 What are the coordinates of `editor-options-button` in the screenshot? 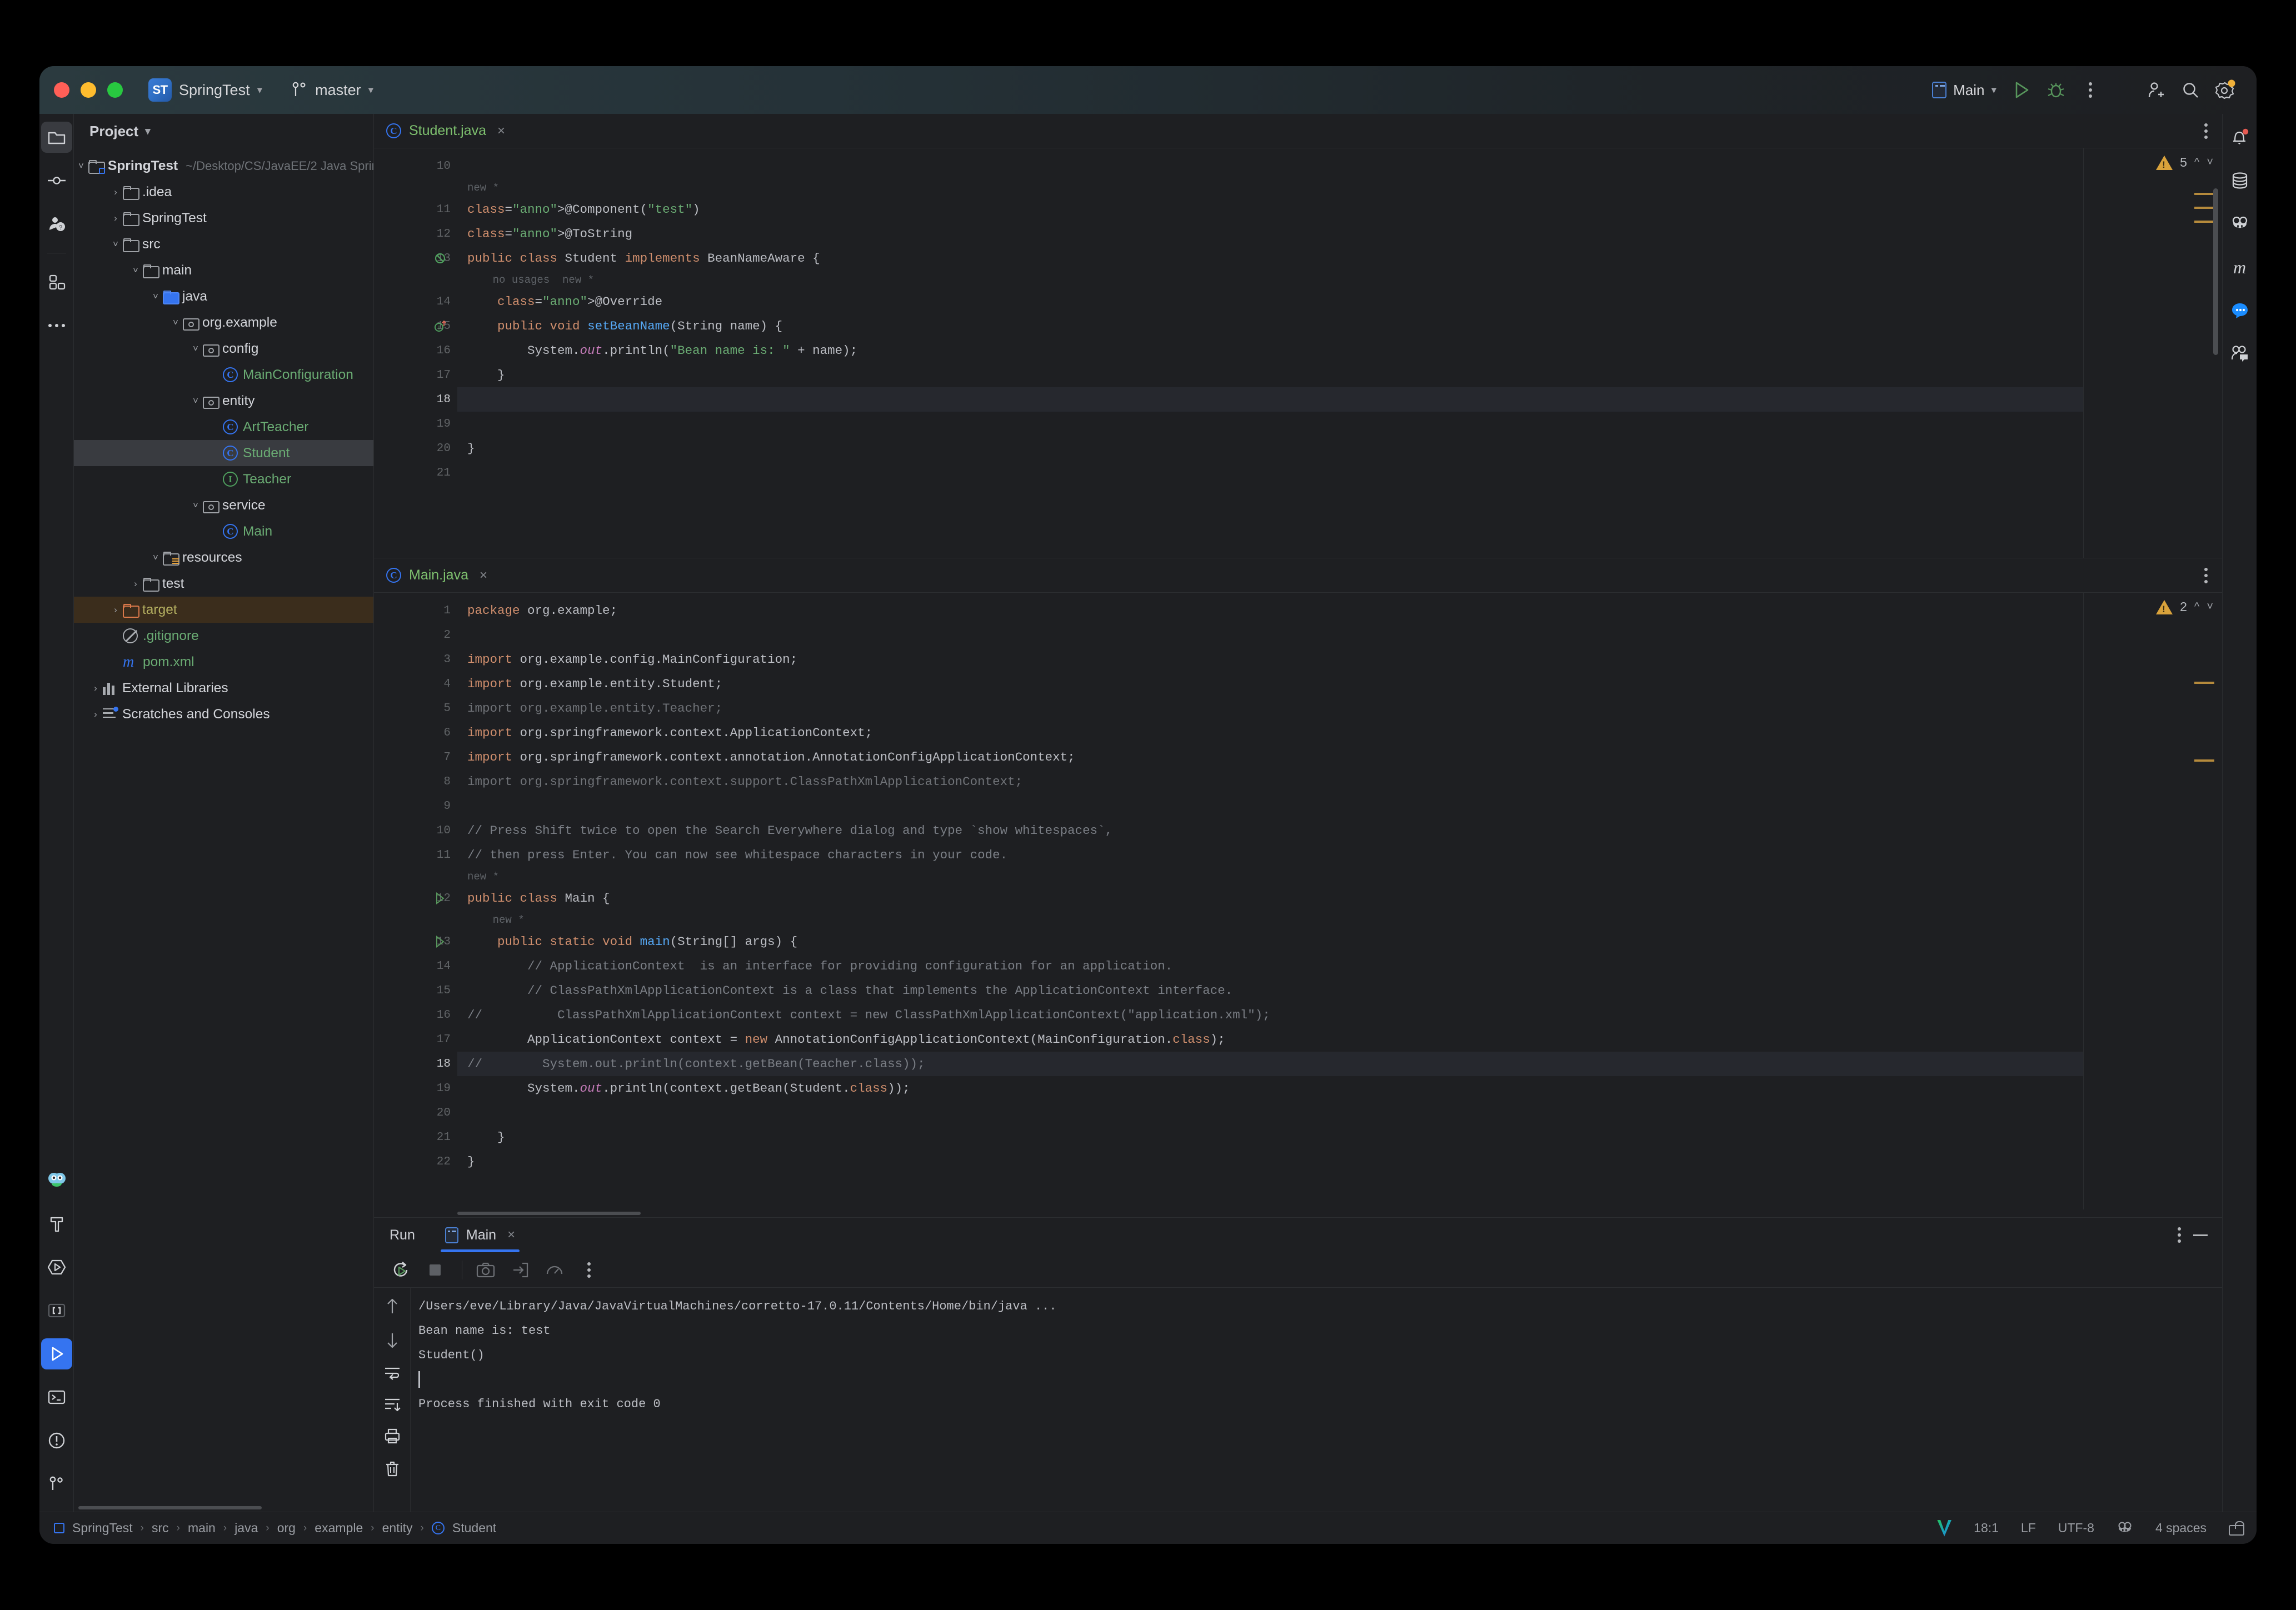 It's located at (2206, 575).